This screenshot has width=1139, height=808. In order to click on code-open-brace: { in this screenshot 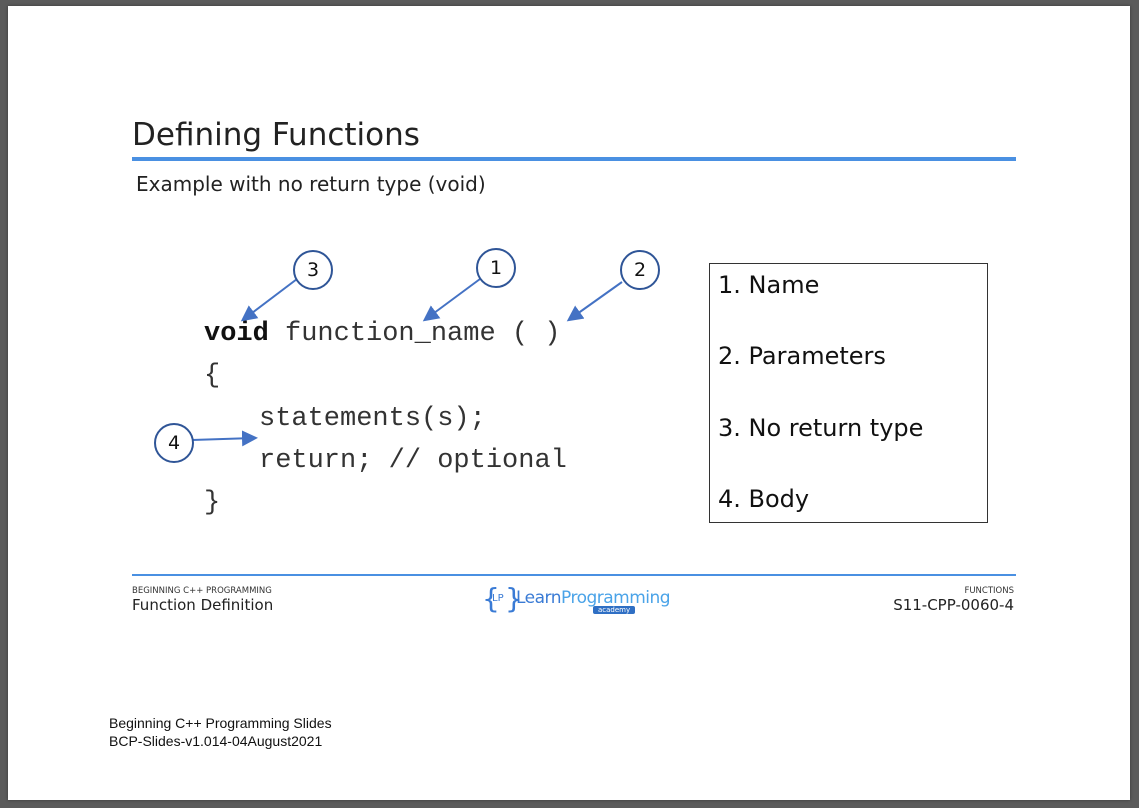, I will do `click(212, 376)`.